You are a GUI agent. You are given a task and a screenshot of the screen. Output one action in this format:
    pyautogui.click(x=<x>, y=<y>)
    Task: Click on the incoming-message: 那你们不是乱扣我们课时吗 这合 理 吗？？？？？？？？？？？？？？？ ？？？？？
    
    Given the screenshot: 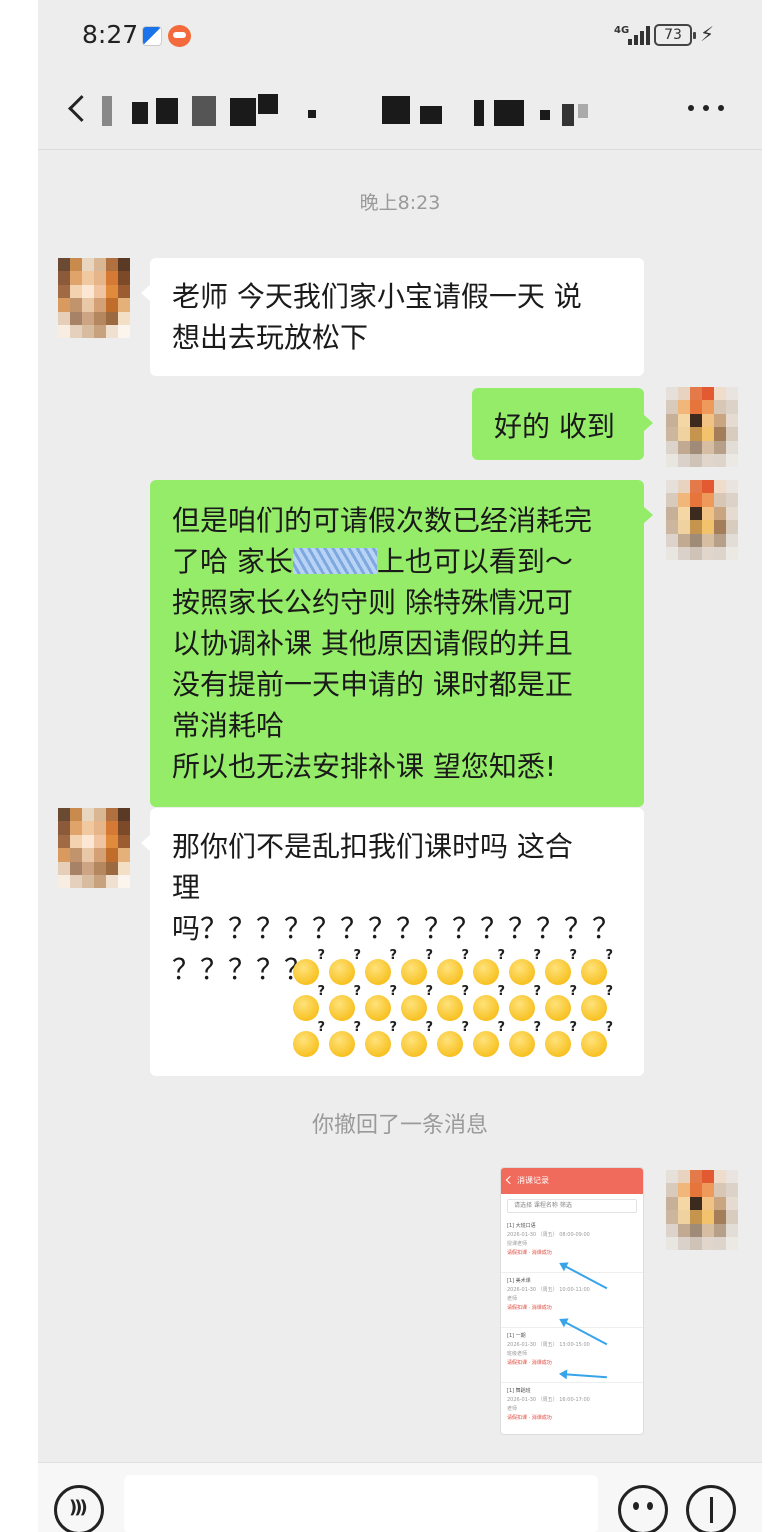 What is the action you would take?
    pyautogui.click(x=392, y=942)
    